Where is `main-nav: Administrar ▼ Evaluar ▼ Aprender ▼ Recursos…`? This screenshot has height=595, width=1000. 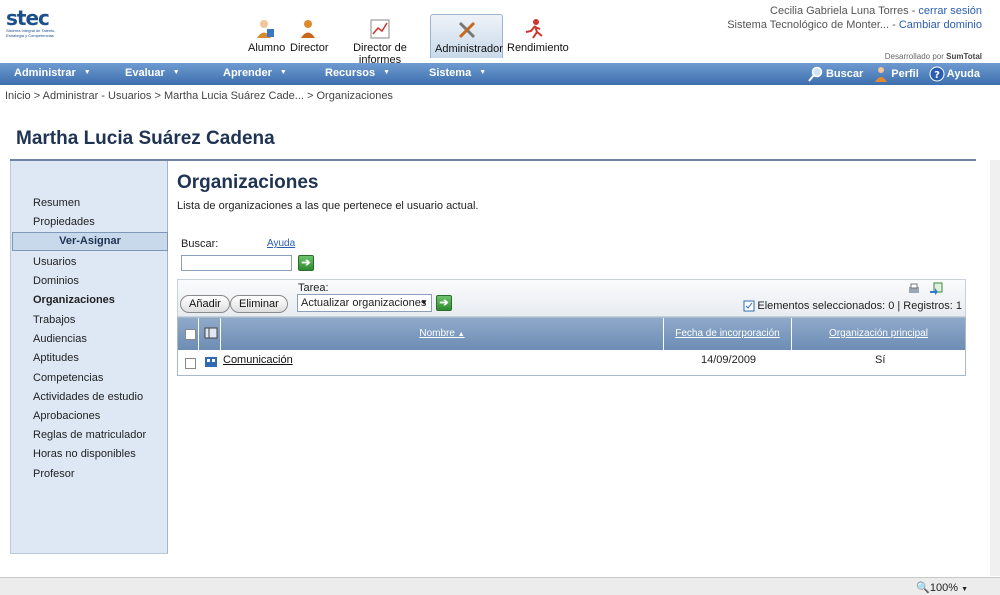 main-nav: Administrar ▼ Evaluar ▼ Aprender ▼ Recursos… is located at coordinates (500, 74).